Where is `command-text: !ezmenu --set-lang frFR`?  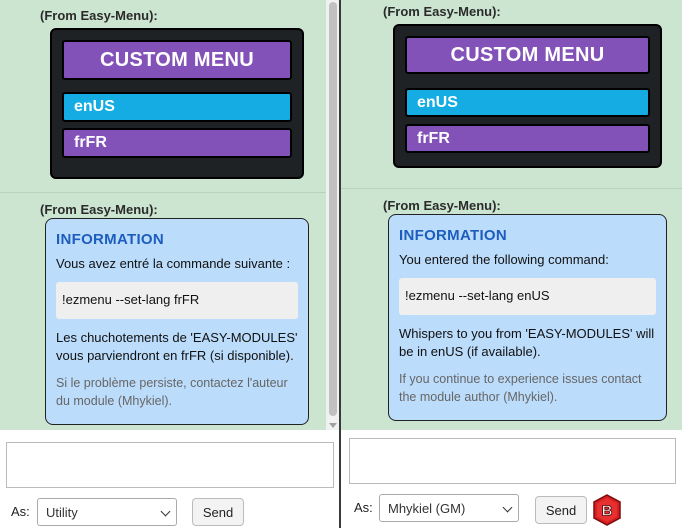
command-text: !ezmenu --set-lang frFR is located at coordinates (177, 300).